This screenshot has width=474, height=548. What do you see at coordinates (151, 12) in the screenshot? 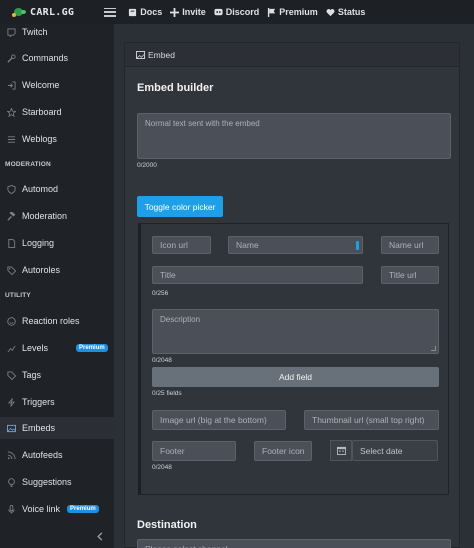
I see `nav-docs-label: Docs` at bounding box center [151, 12].